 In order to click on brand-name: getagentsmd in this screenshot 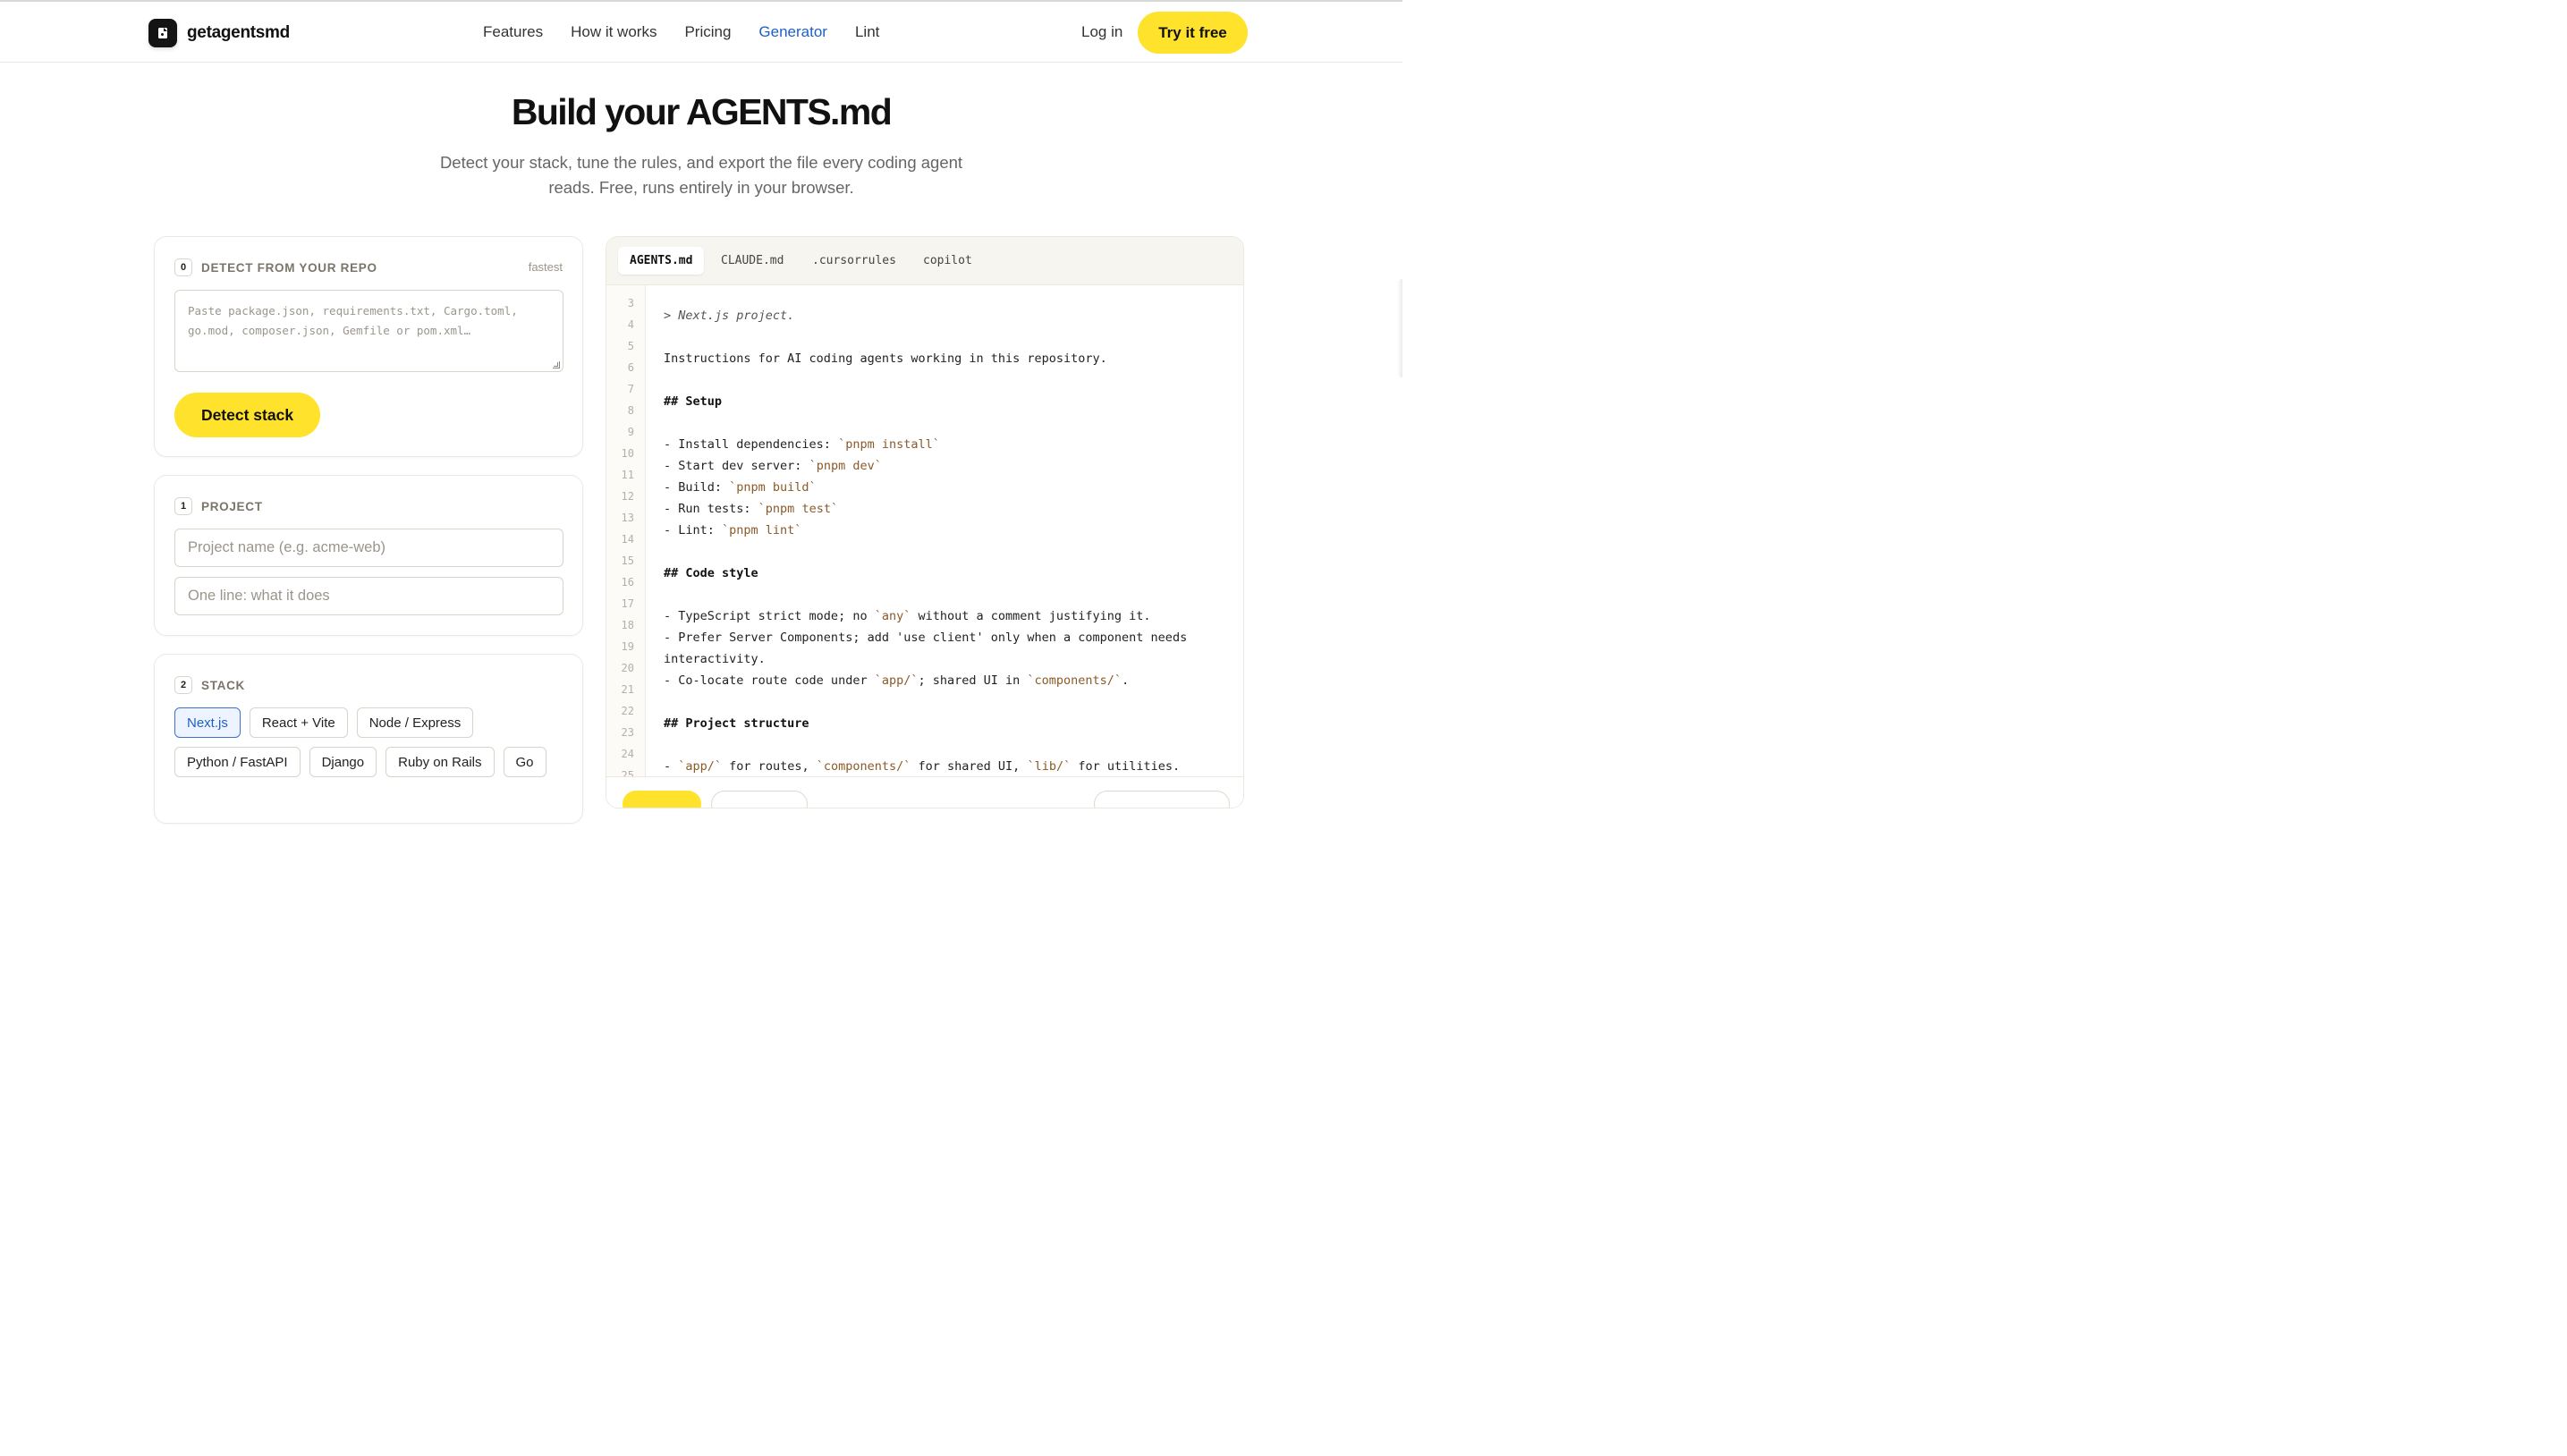, I will do `click(238, 32)`.